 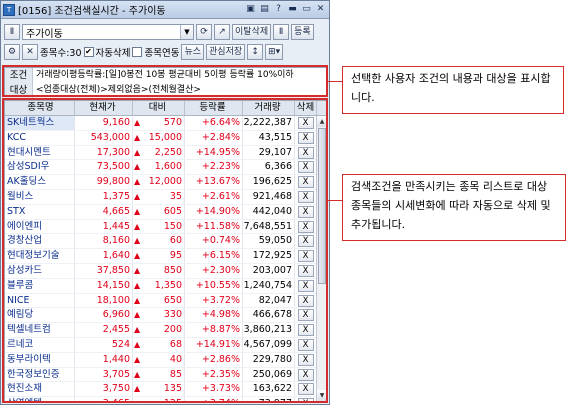 I want to click on register-button: 등록, so click(x=302, y=32).